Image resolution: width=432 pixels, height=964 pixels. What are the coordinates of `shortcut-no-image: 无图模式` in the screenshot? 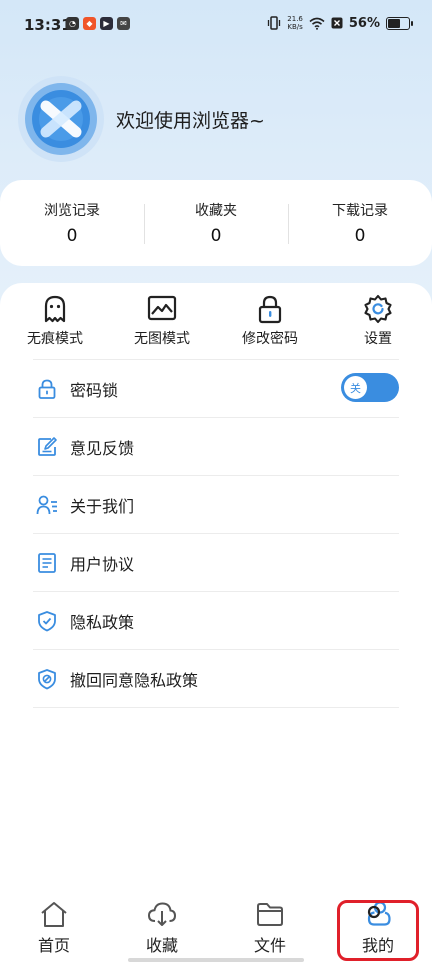 It's located at (162, 321).